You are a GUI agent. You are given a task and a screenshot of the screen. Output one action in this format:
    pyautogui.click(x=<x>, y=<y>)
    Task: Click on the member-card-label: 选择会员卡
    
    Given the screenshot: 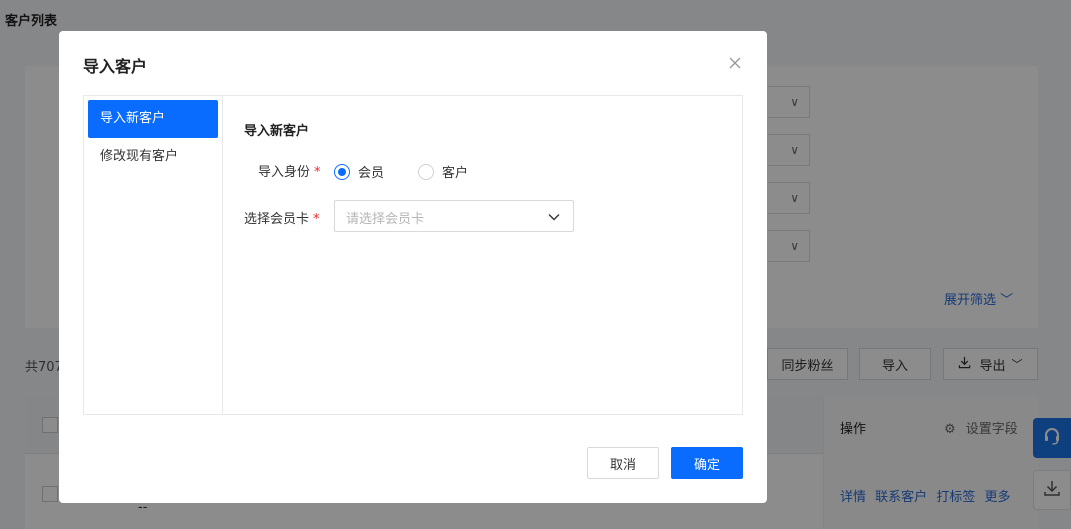 What is the action you would take?
    pyautogui.click(x=277, y=219)
    